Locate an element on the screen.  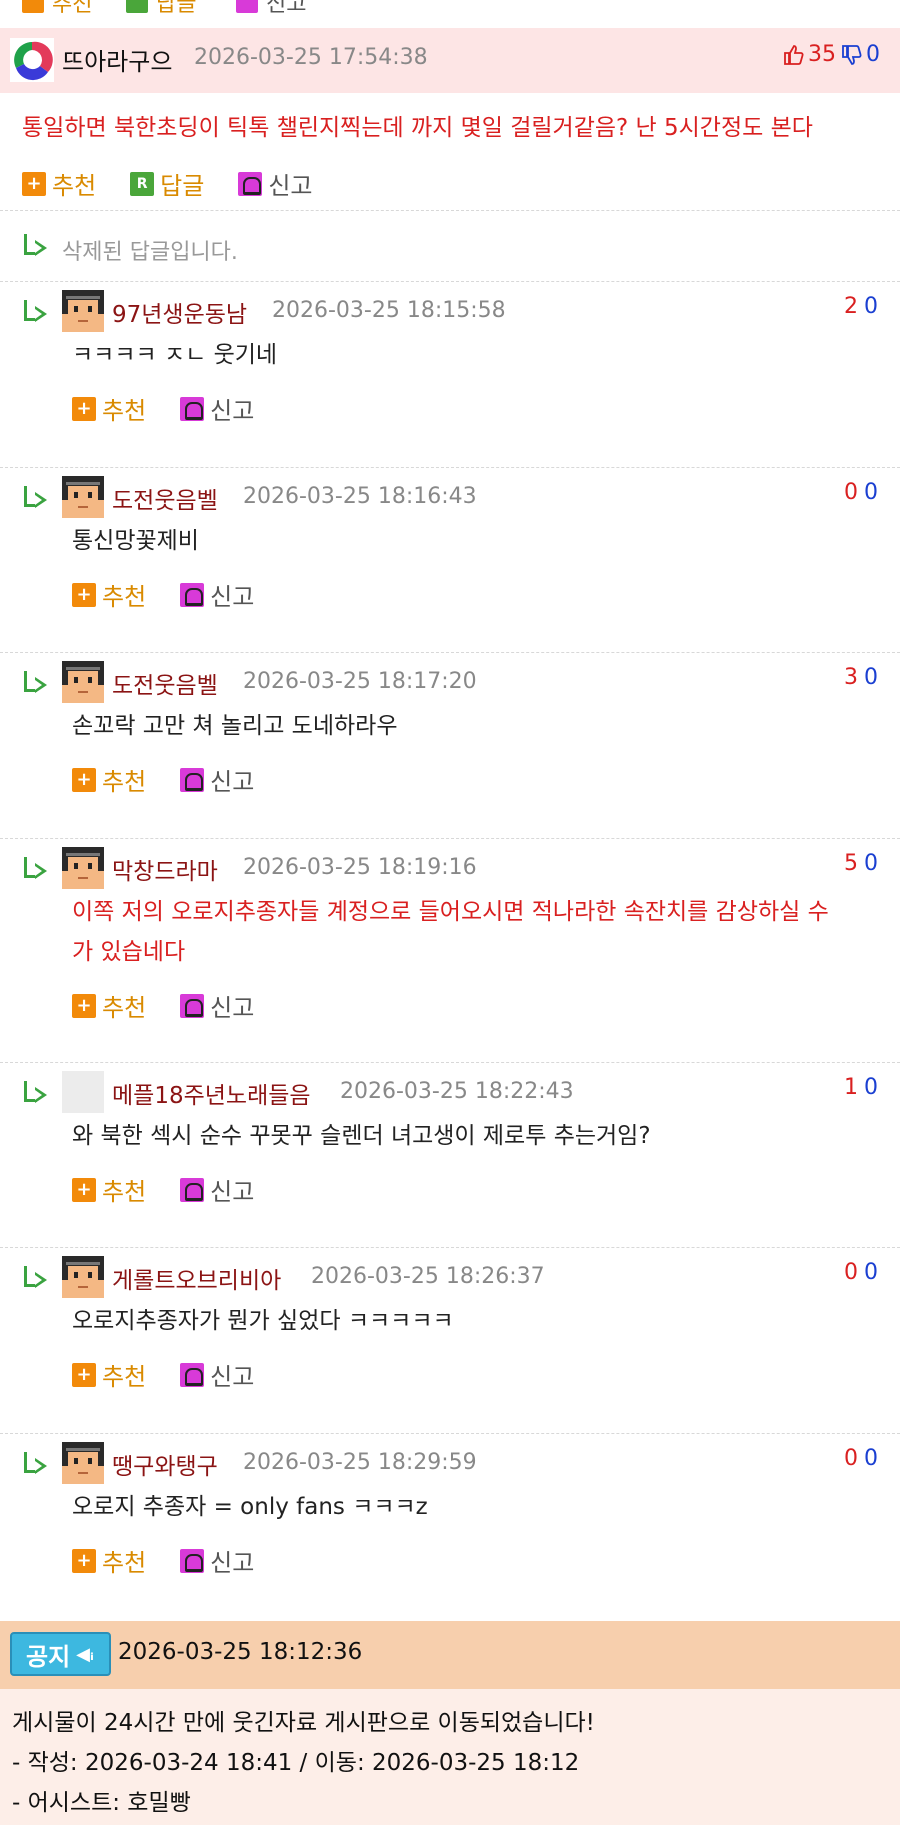
upvote-count: 5 is located at coordinates (851, 863).